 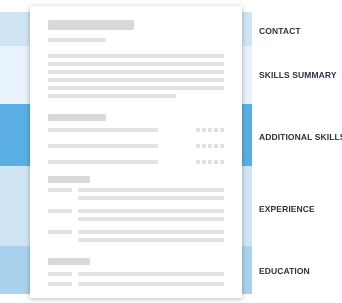 I want to click on label-contact: CONTACT, so click(x=280, y=31).